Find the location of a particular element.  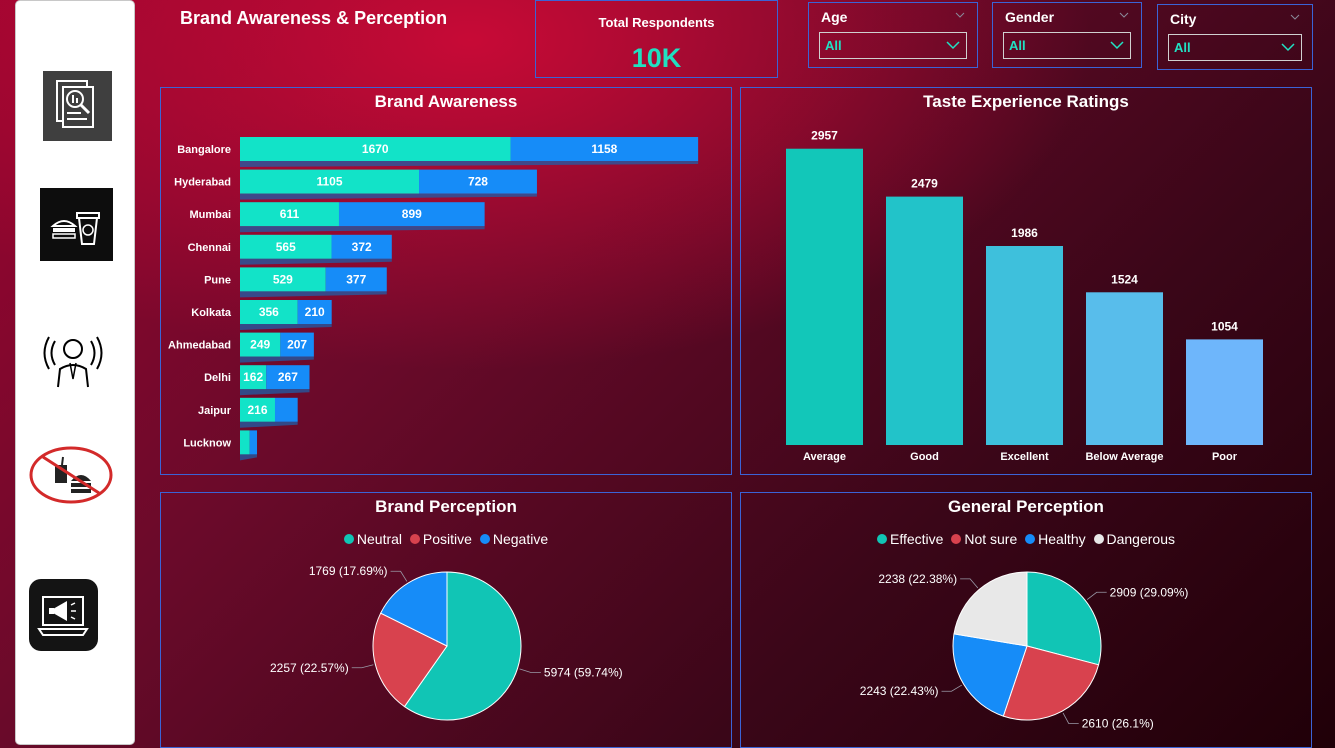

city-slicer: City All is located at coordinates (1235, 37).